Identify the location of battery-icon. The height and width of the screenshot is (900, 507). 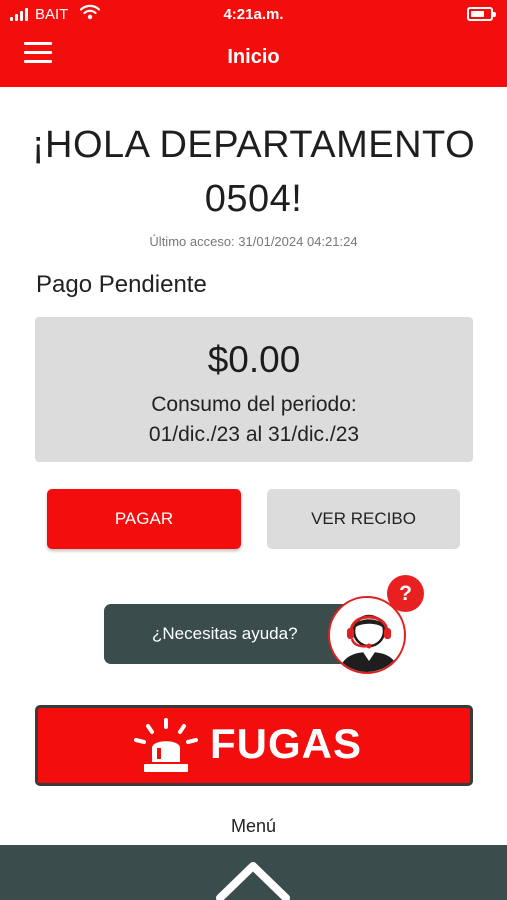
(481, 14).